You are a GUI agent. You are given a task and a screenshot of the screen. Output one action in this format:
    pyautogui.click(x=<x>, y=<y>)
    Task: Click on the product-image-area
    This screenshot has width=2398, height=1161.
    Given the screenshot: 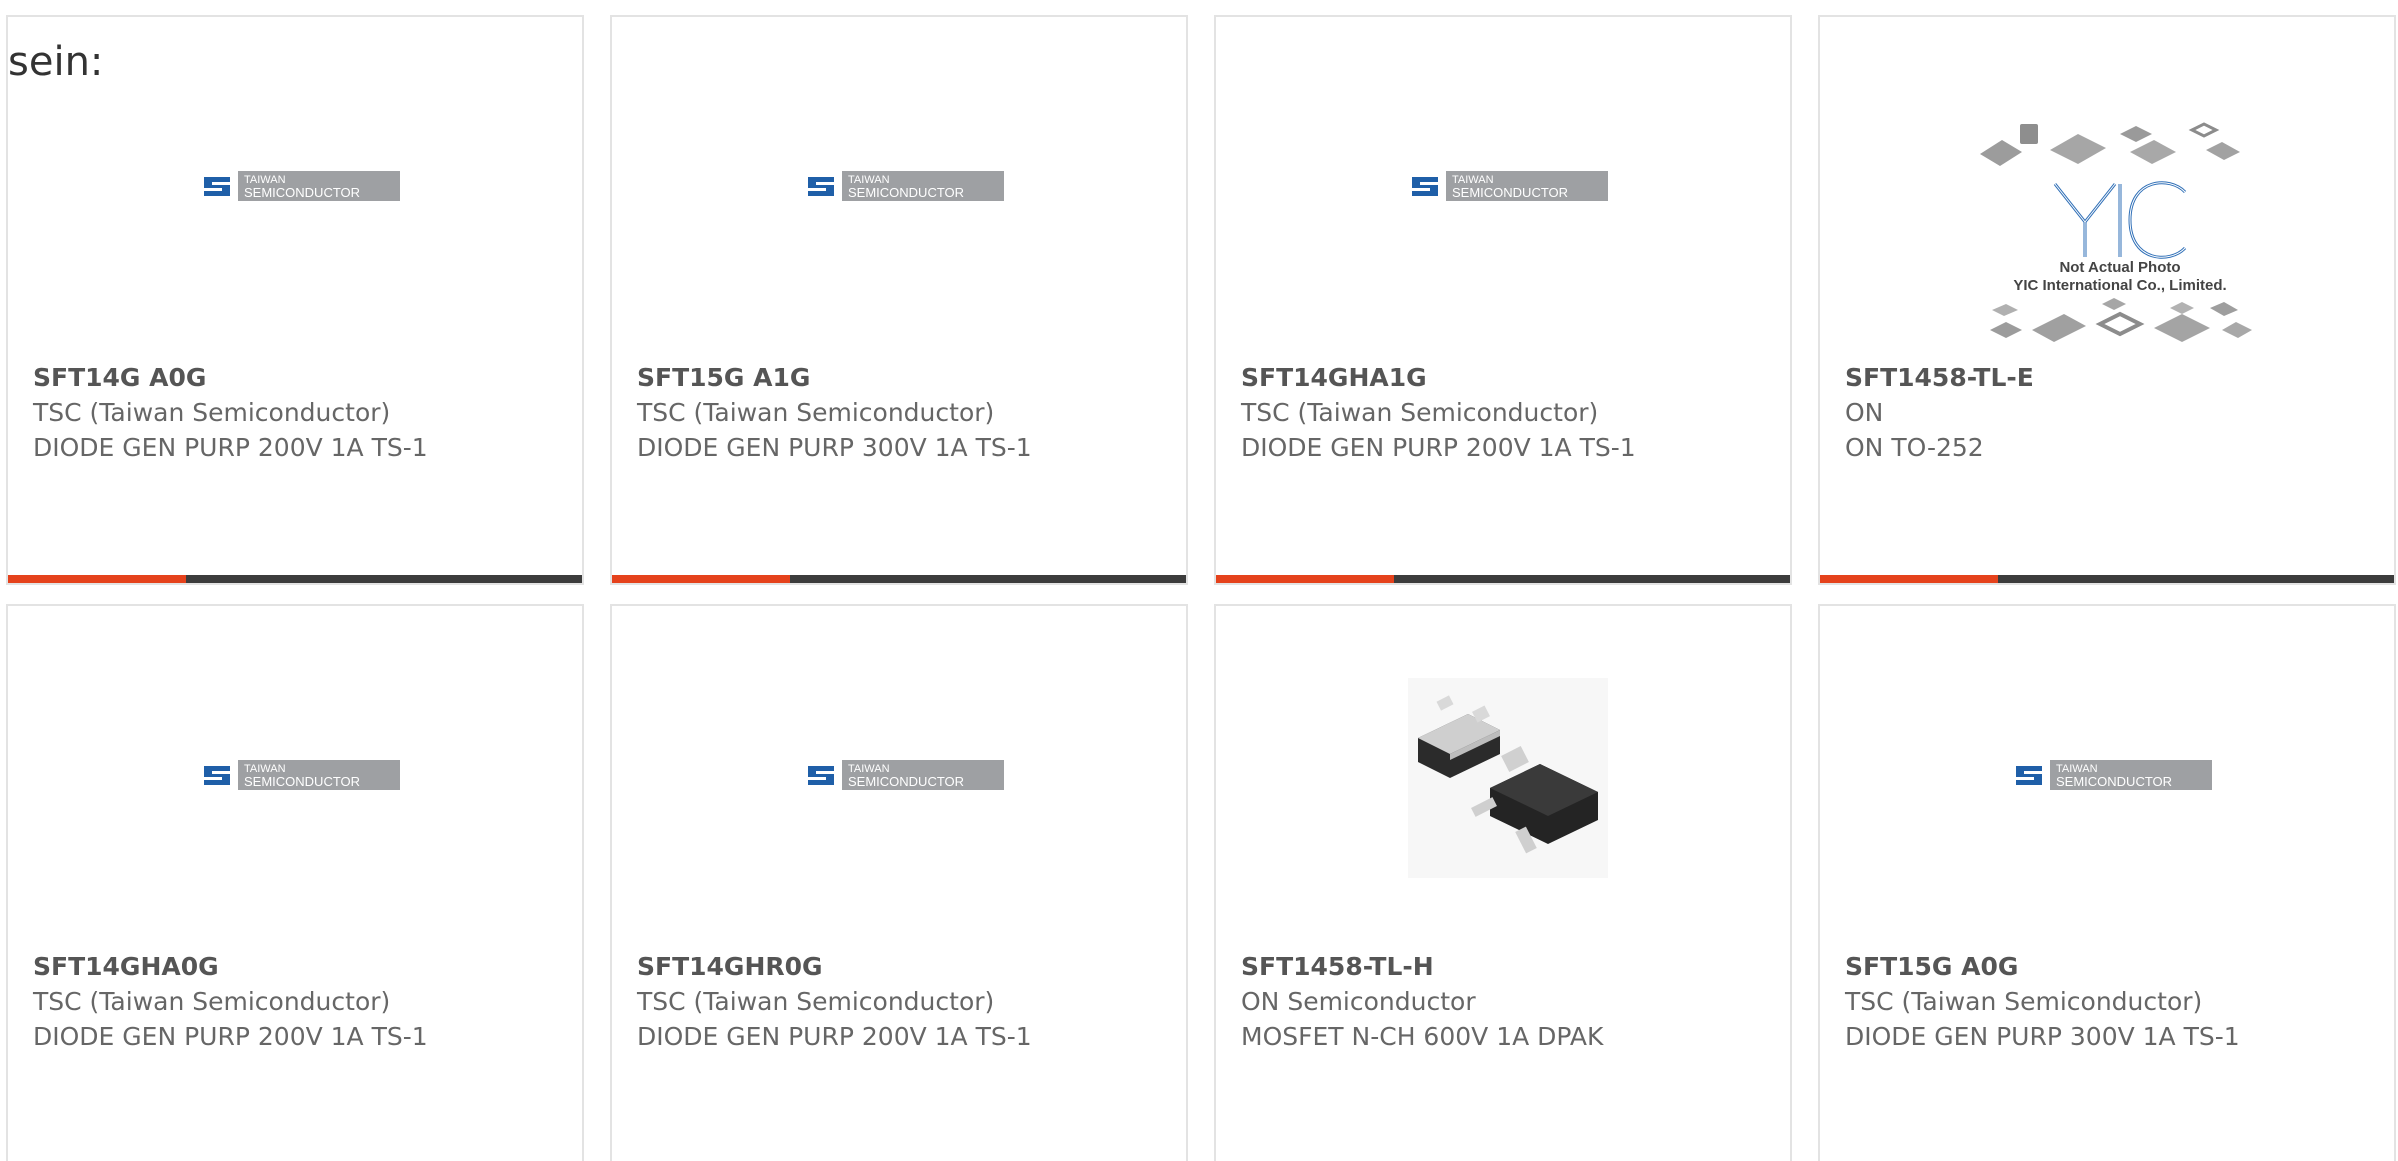 What is the action you would take?
    pyautogui.click(x=1503, y=776)
    